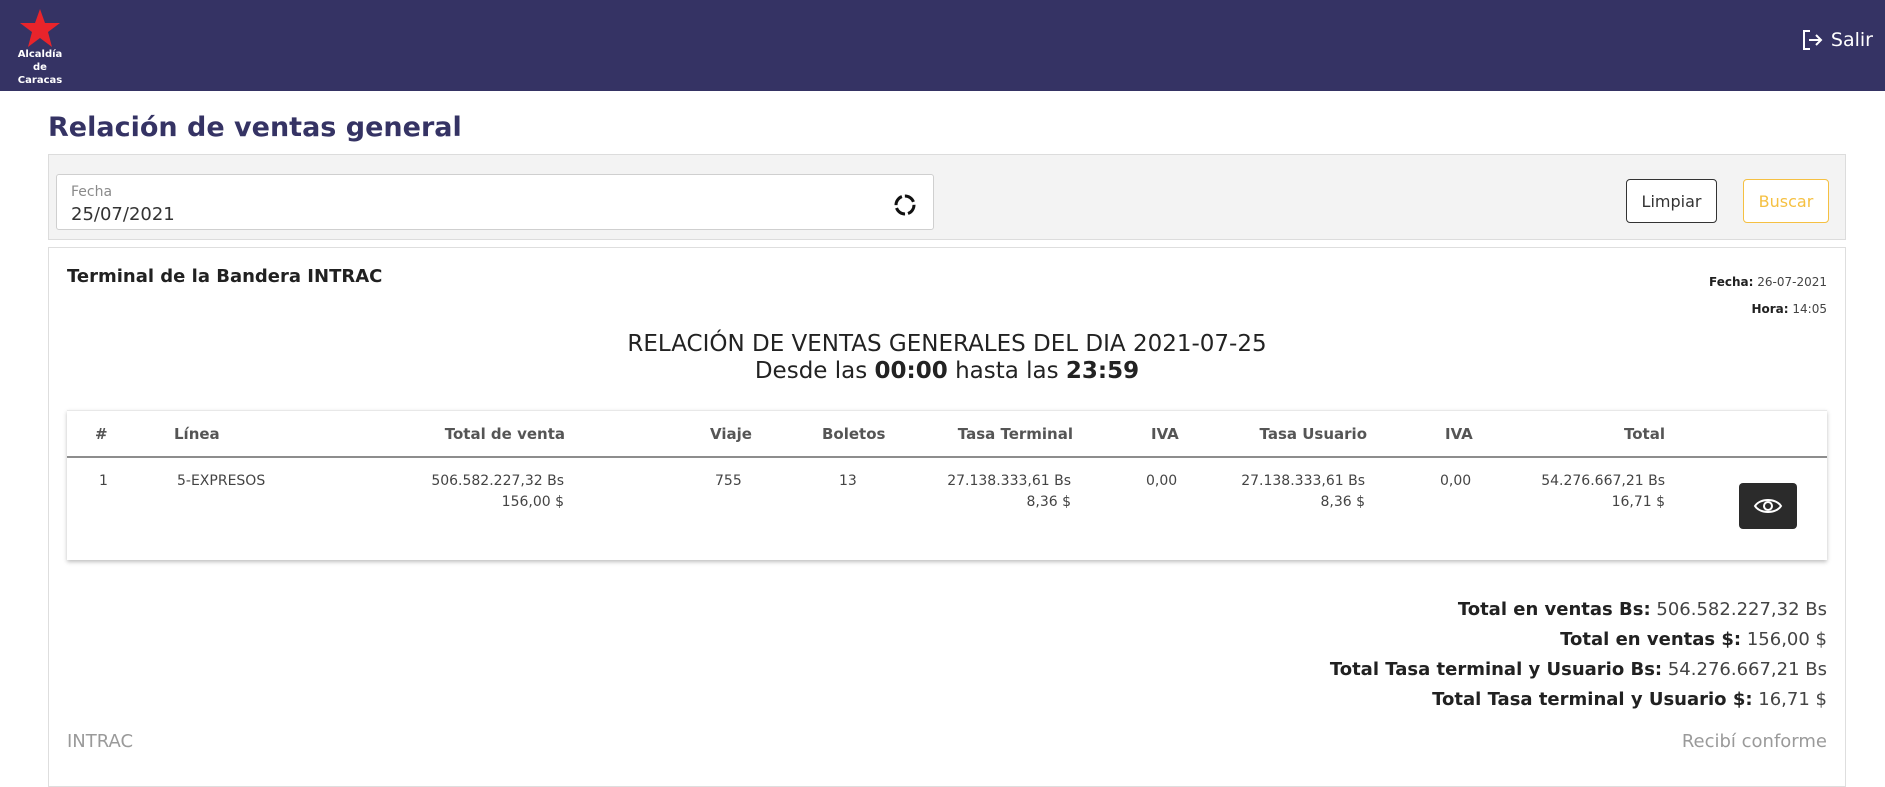  I want to click on footer-company: INTRAC, so click(100, 741).